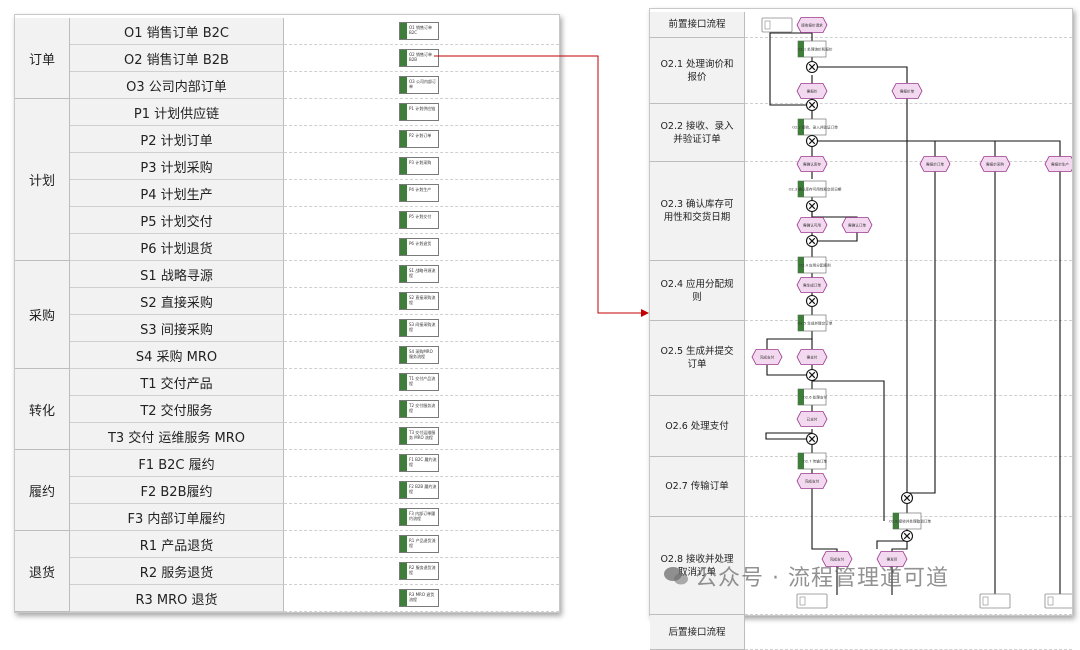 The width and height of the screenshot is (1080, 650). I want to click on link-arrow, so click(541, 186).